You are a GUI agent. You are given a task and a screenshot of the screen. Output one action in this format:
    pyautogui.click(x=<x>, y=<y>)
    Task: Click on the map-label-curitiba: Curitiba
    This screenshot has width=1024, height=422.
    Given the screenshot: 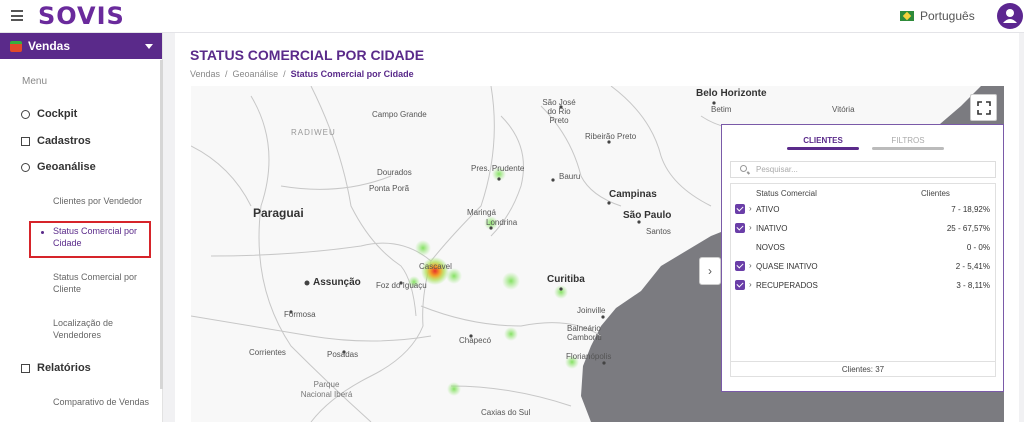 What is the action you would take?
    pyautogui.click(x=566, y=279)
    